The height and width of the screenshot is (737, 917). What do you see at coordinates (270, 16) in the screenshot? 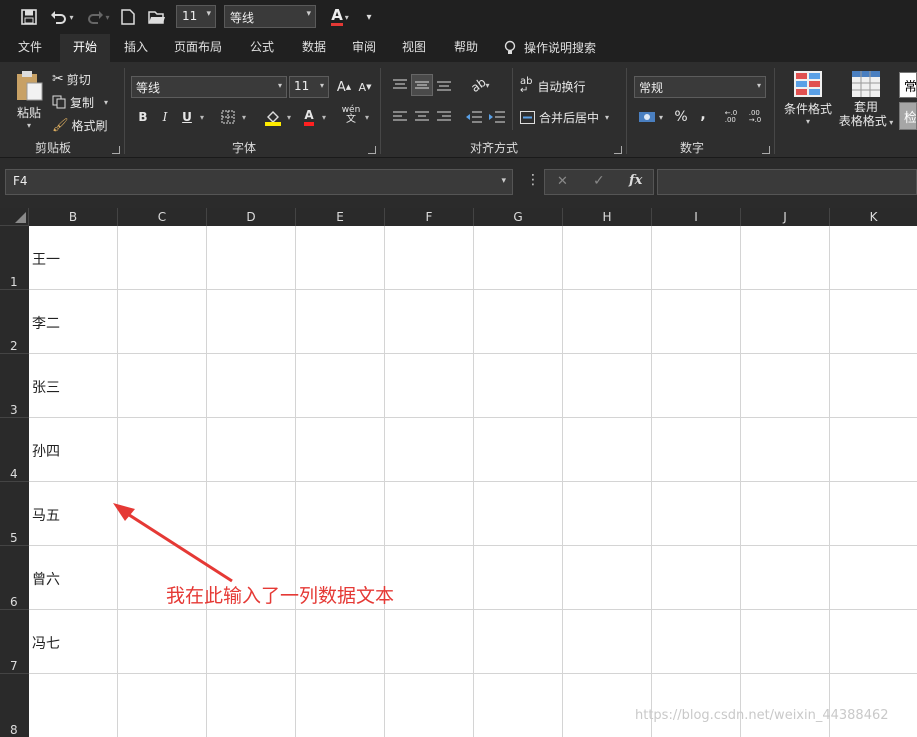
I see `qat-font-name-dropdown: 等线 ▾` at bounding box center [270, 16].